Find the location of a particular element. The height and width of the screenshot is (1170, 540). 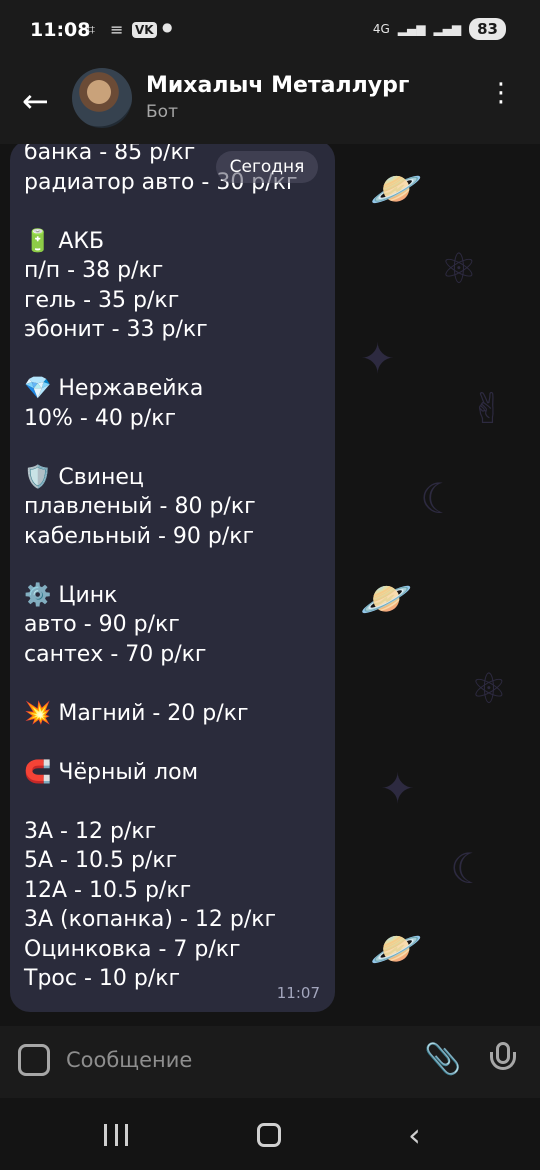

status-time: 11:08 is located at coordinates (60, 30).